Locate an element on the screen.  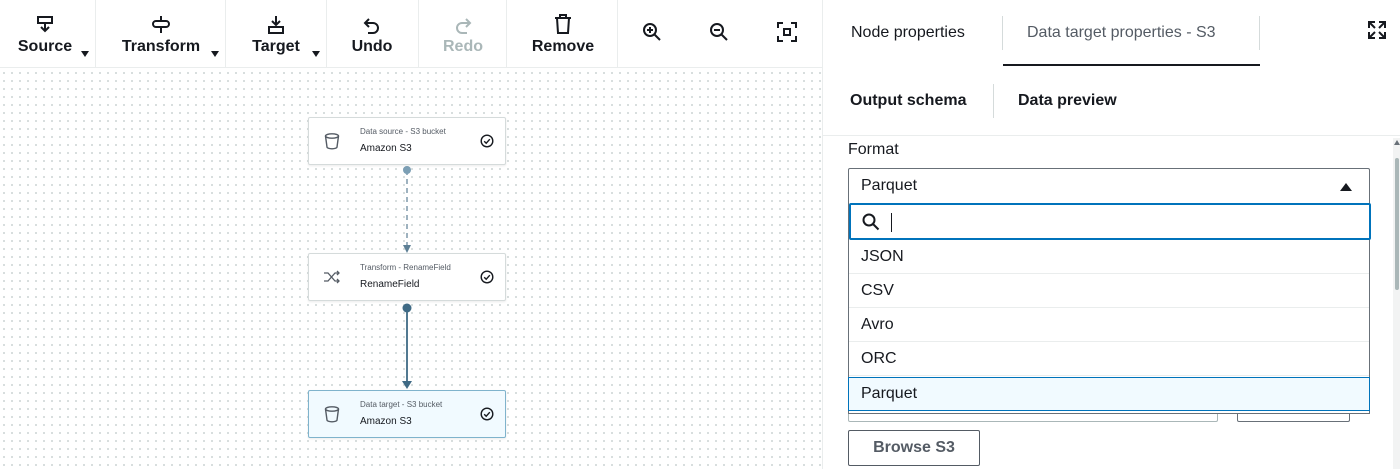
redo-button: Redo is located at coordinates (463, 34).